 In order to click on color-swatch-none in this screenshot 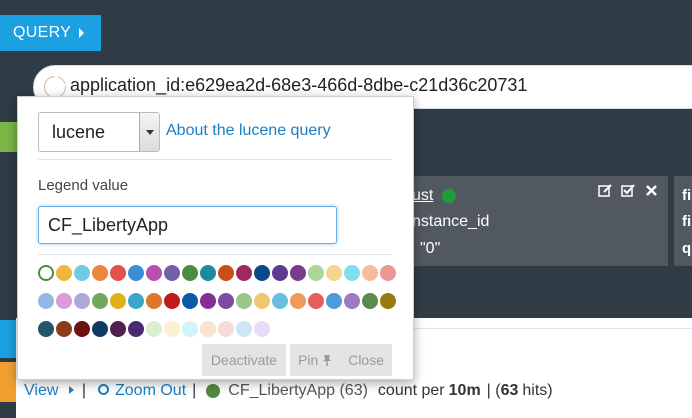, I will do `click(46, 273)`.